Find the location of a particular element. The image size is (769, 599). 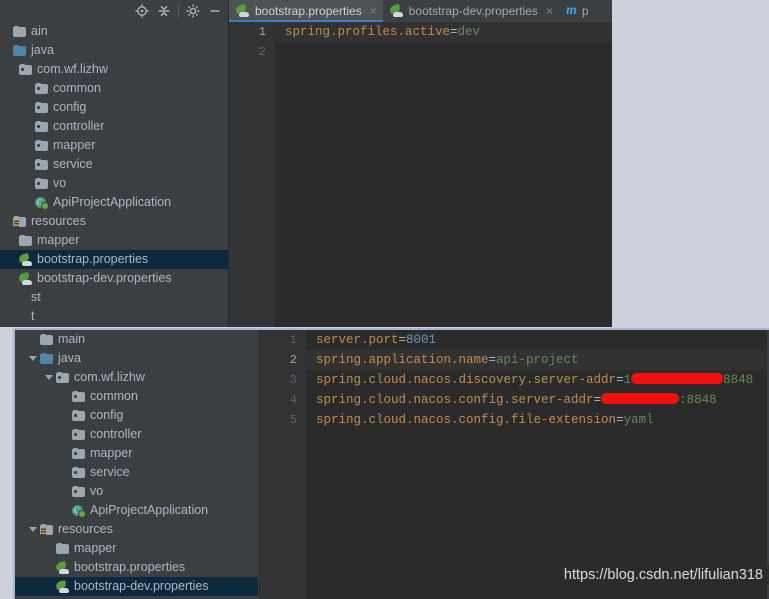

top-editor-code-line: spring.profiles.active=dev is located at coordinates (443, 32).